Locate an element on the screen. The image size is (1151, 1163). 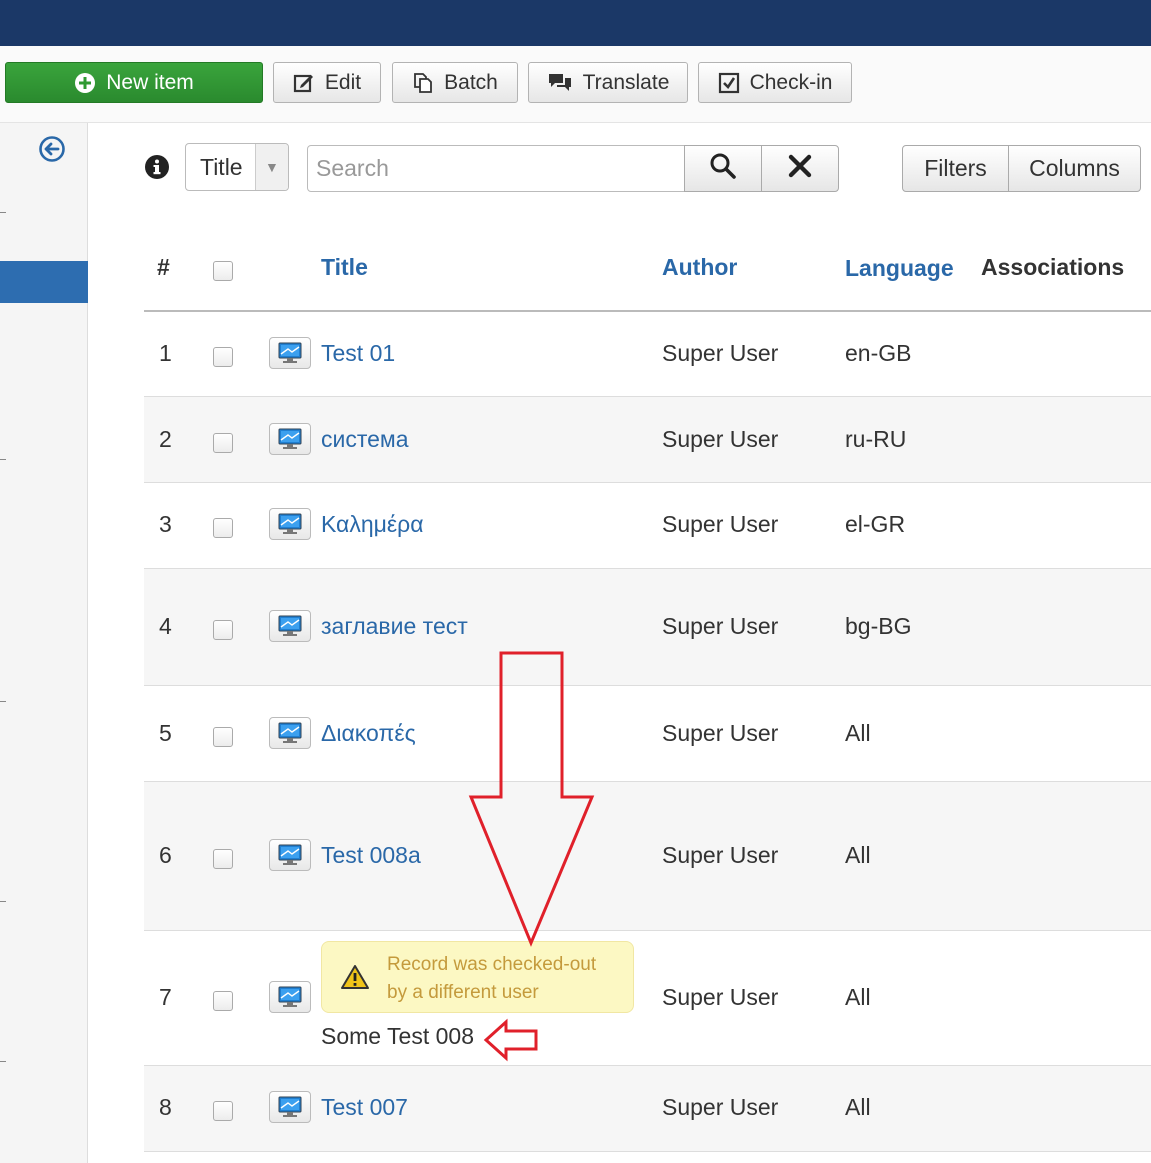
annotation-overlay is located at coordinates (531, 856).